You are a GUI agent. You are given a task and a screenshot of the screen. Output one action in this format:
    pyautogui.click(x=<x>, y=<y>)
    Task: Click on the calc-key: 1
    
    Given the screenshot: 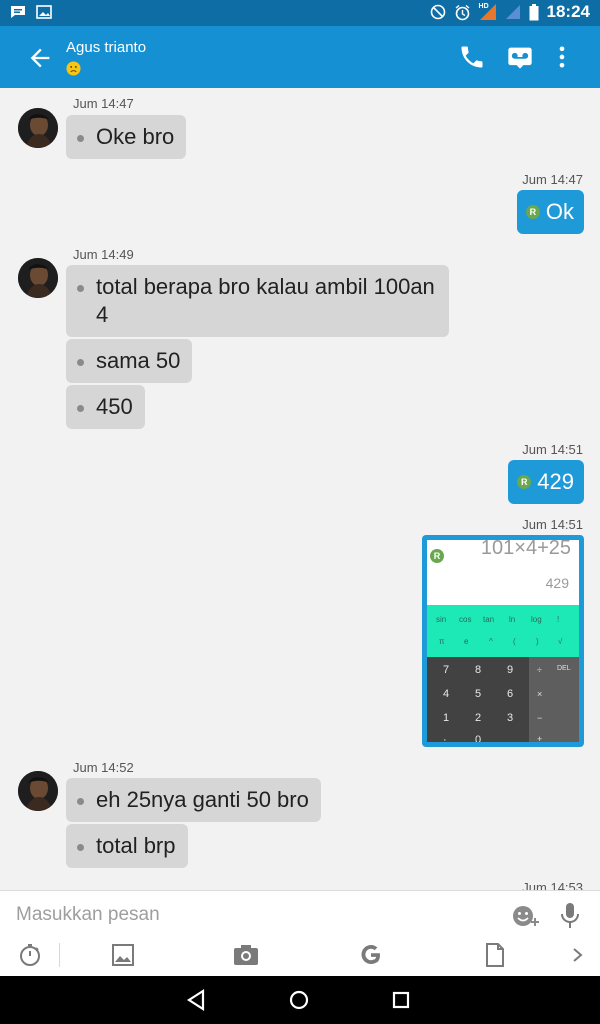 What is the action you would take?
    pyautogui.click(x=446, y=718)
    